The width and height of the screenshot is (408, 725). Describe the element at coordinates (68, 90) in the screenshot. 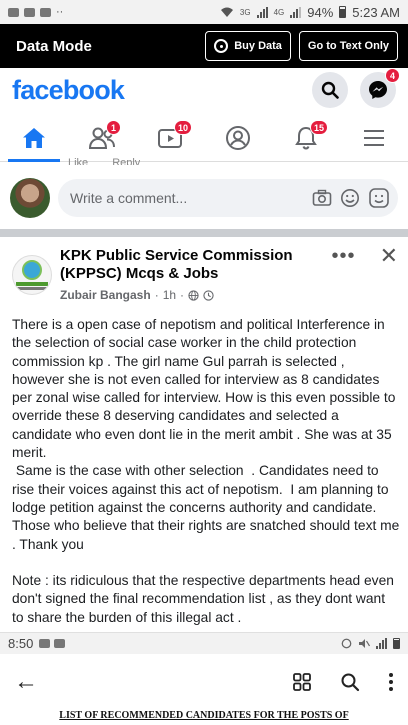

I see `facebook-logo: facebook` at that location.